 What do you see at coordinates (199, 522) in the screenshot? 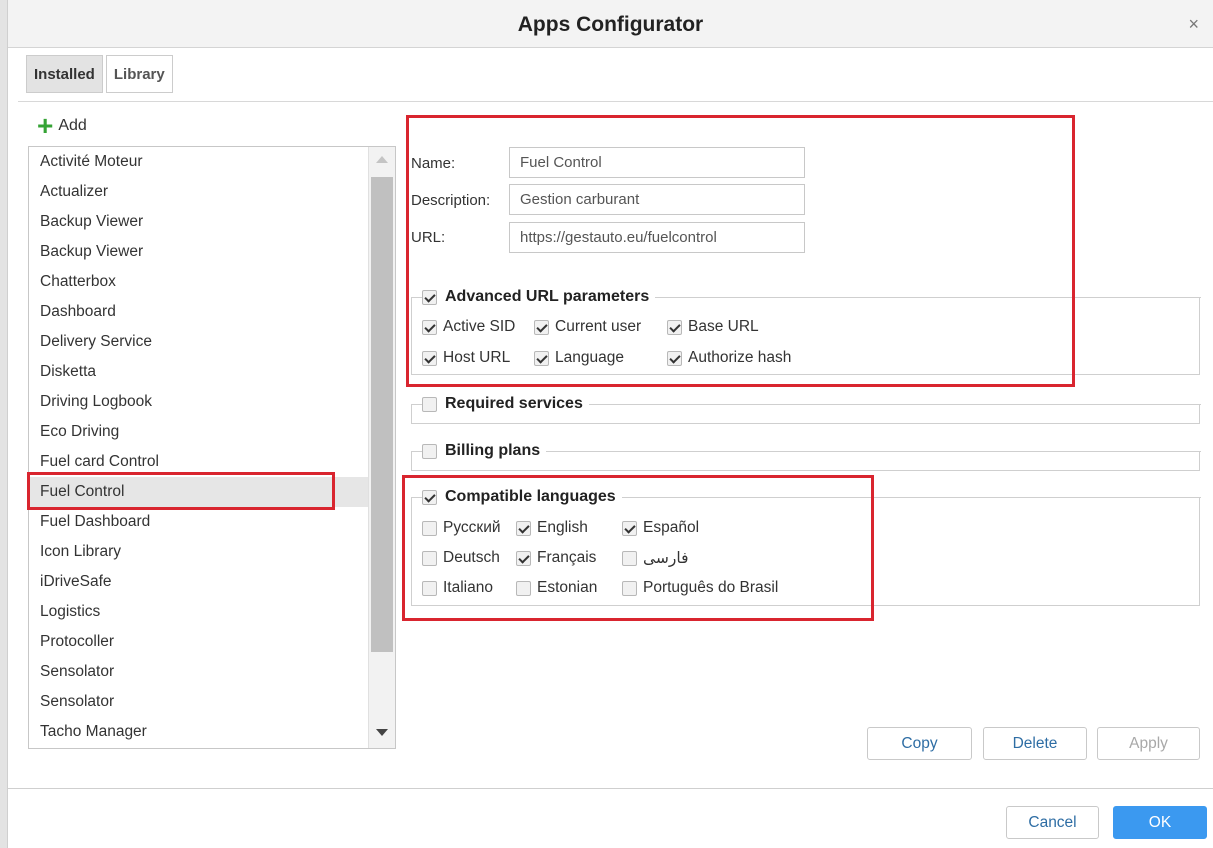
I see `app-list-item: Fuel Dashboard` at bounding box center [199, 522].